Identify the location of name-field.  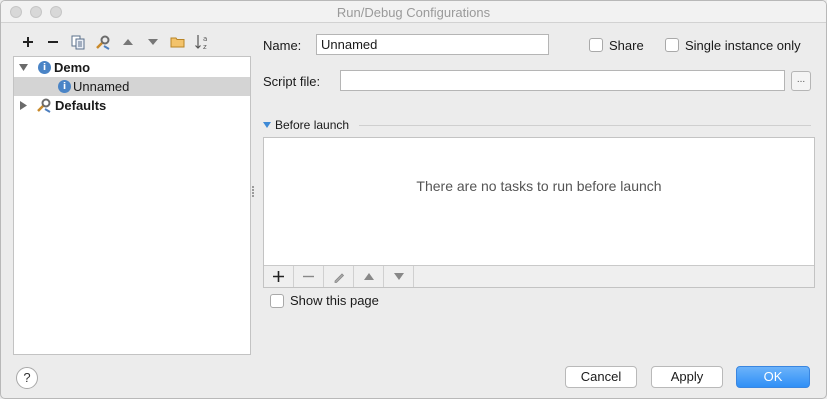
(432, 44).